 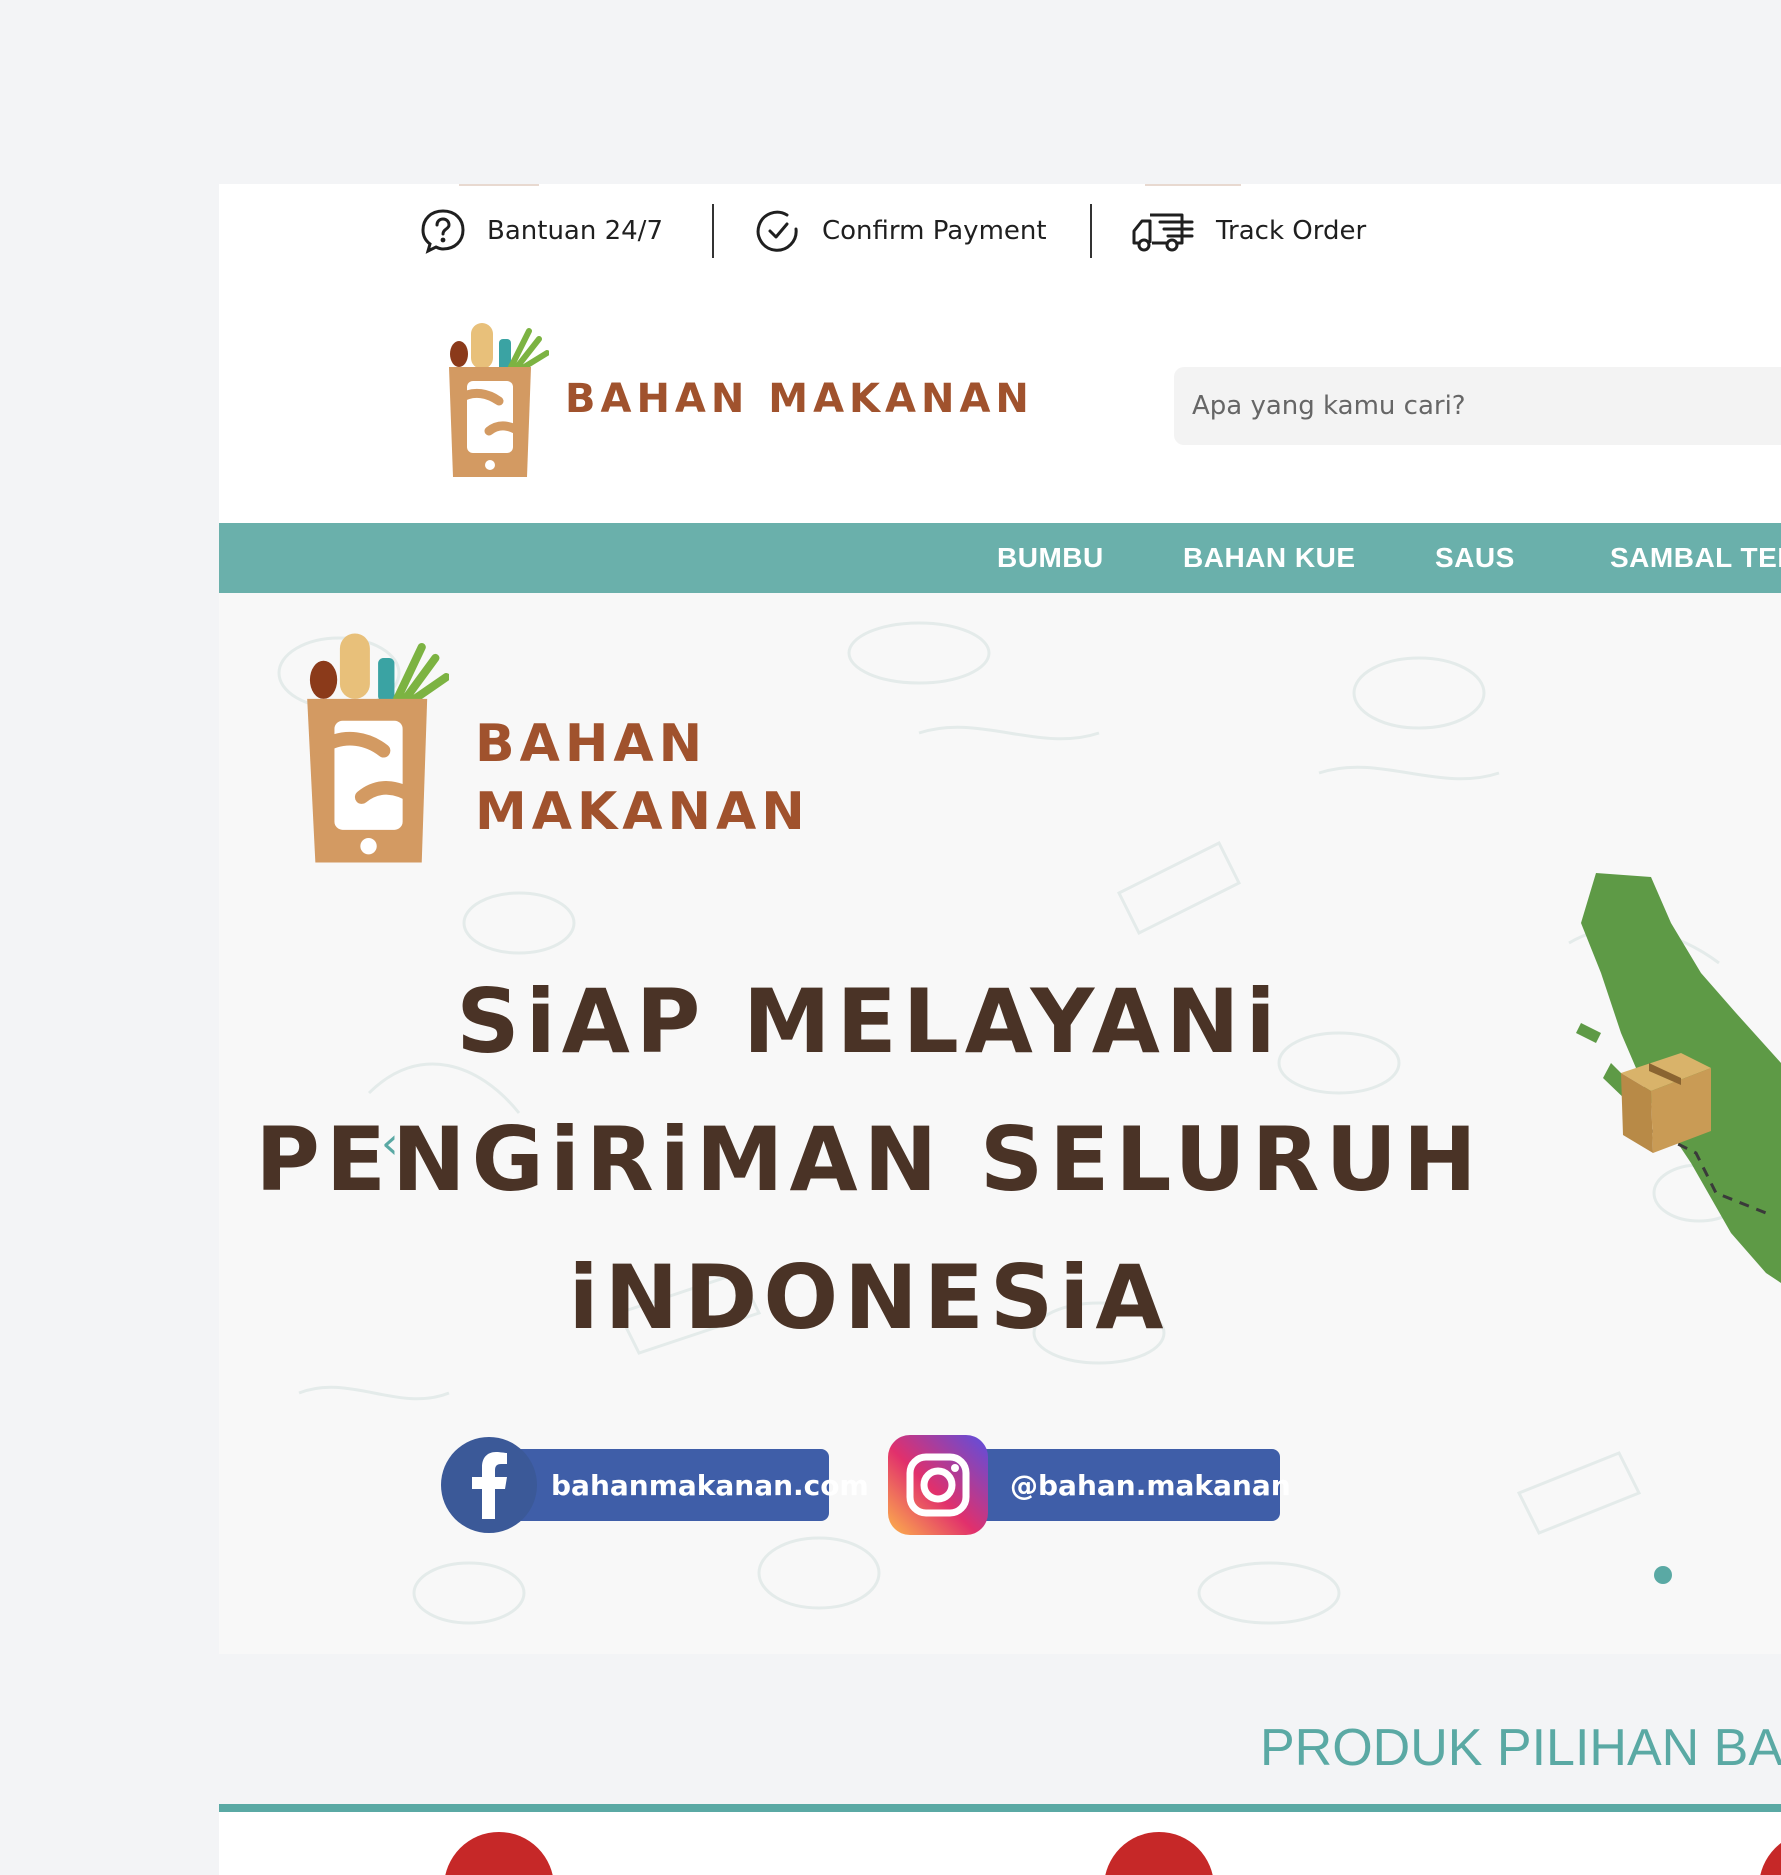 What do you see at coordinates (1130, 1485) in the screenshot?
I see `instagram-handle: @bahan.makanan` at bounding box center [1130, 1485].